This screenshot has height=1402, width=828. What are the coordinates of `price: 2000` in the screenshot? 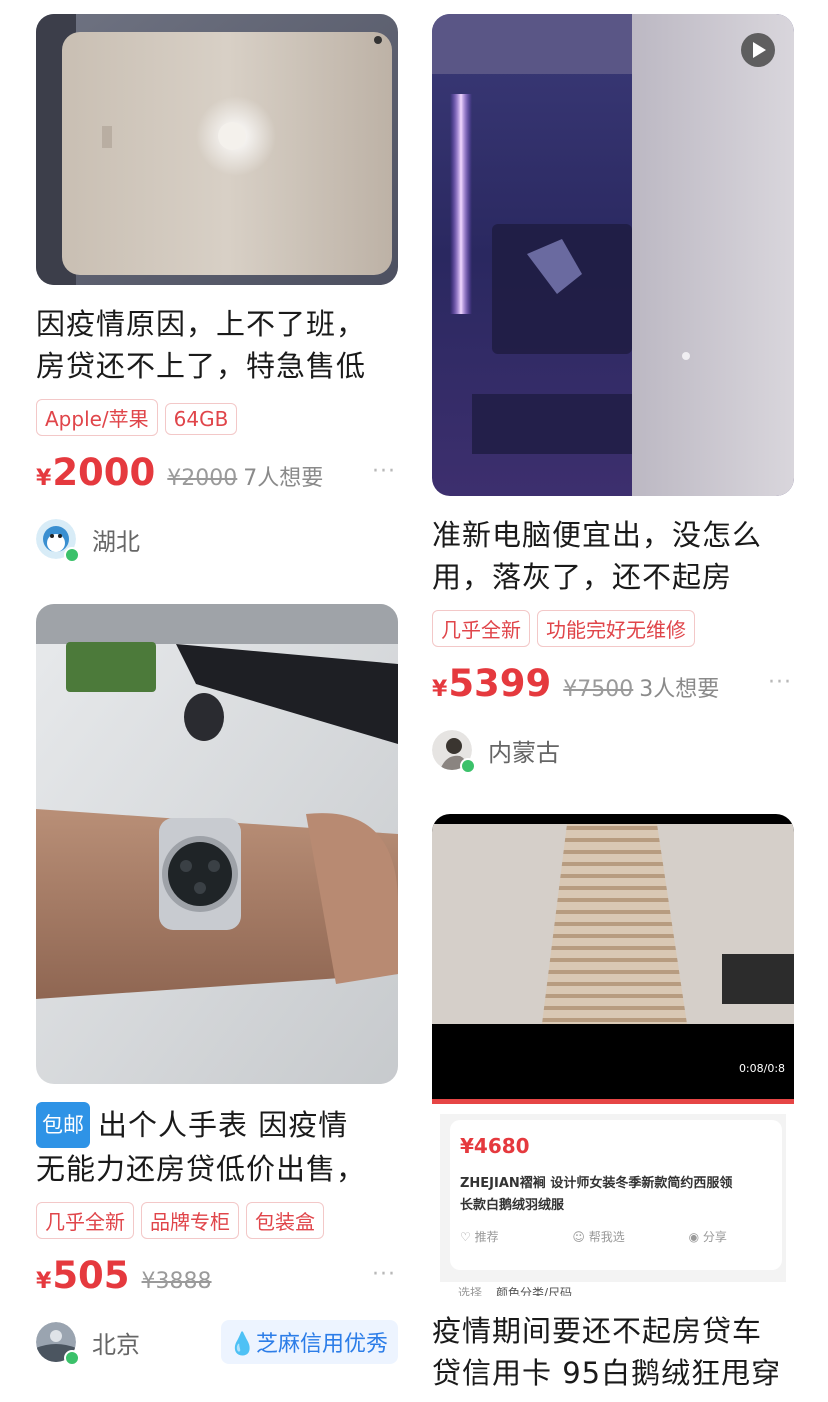 It's located at (104, 472).